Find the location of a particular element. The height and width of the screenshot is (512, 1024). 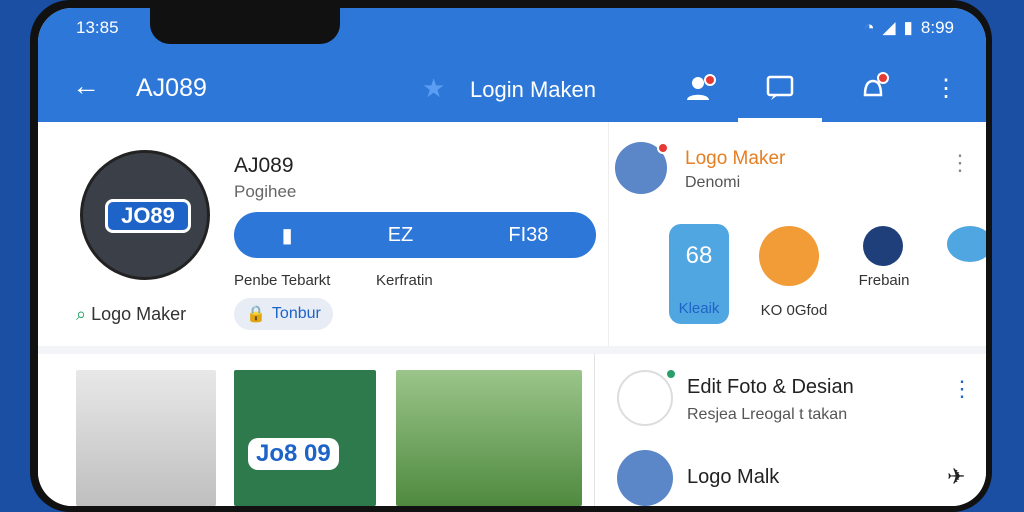

tonbur-chip: 🔒 Tonbur is located at coordinates (283, 314).